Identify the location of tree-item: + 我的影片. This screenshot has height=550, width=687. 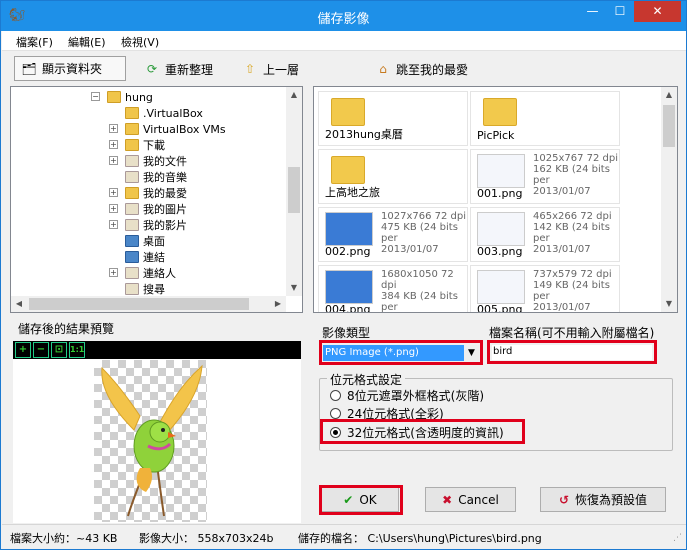
(148, 225).